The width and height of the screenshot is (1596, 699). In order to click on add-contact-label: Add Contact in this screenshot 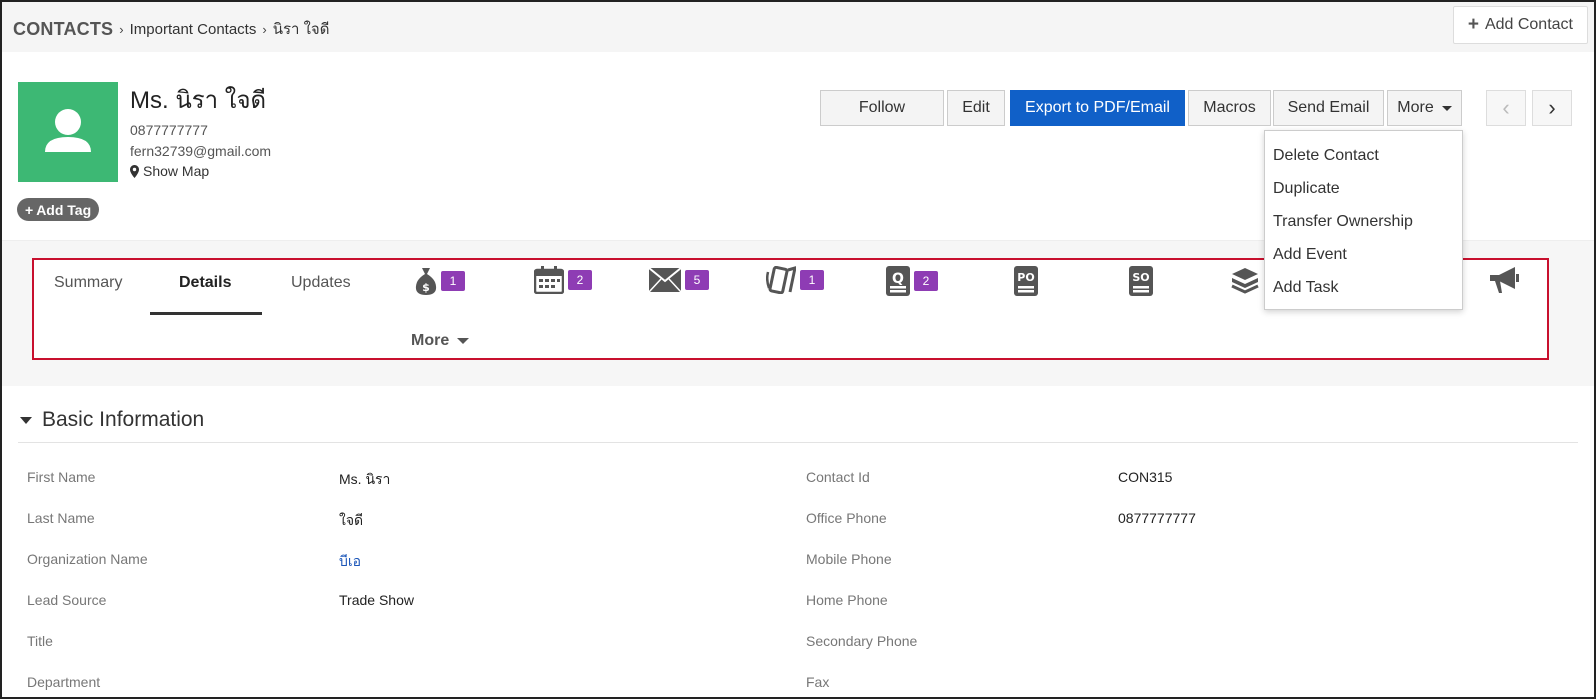, I will do `click(1528, 24)`.